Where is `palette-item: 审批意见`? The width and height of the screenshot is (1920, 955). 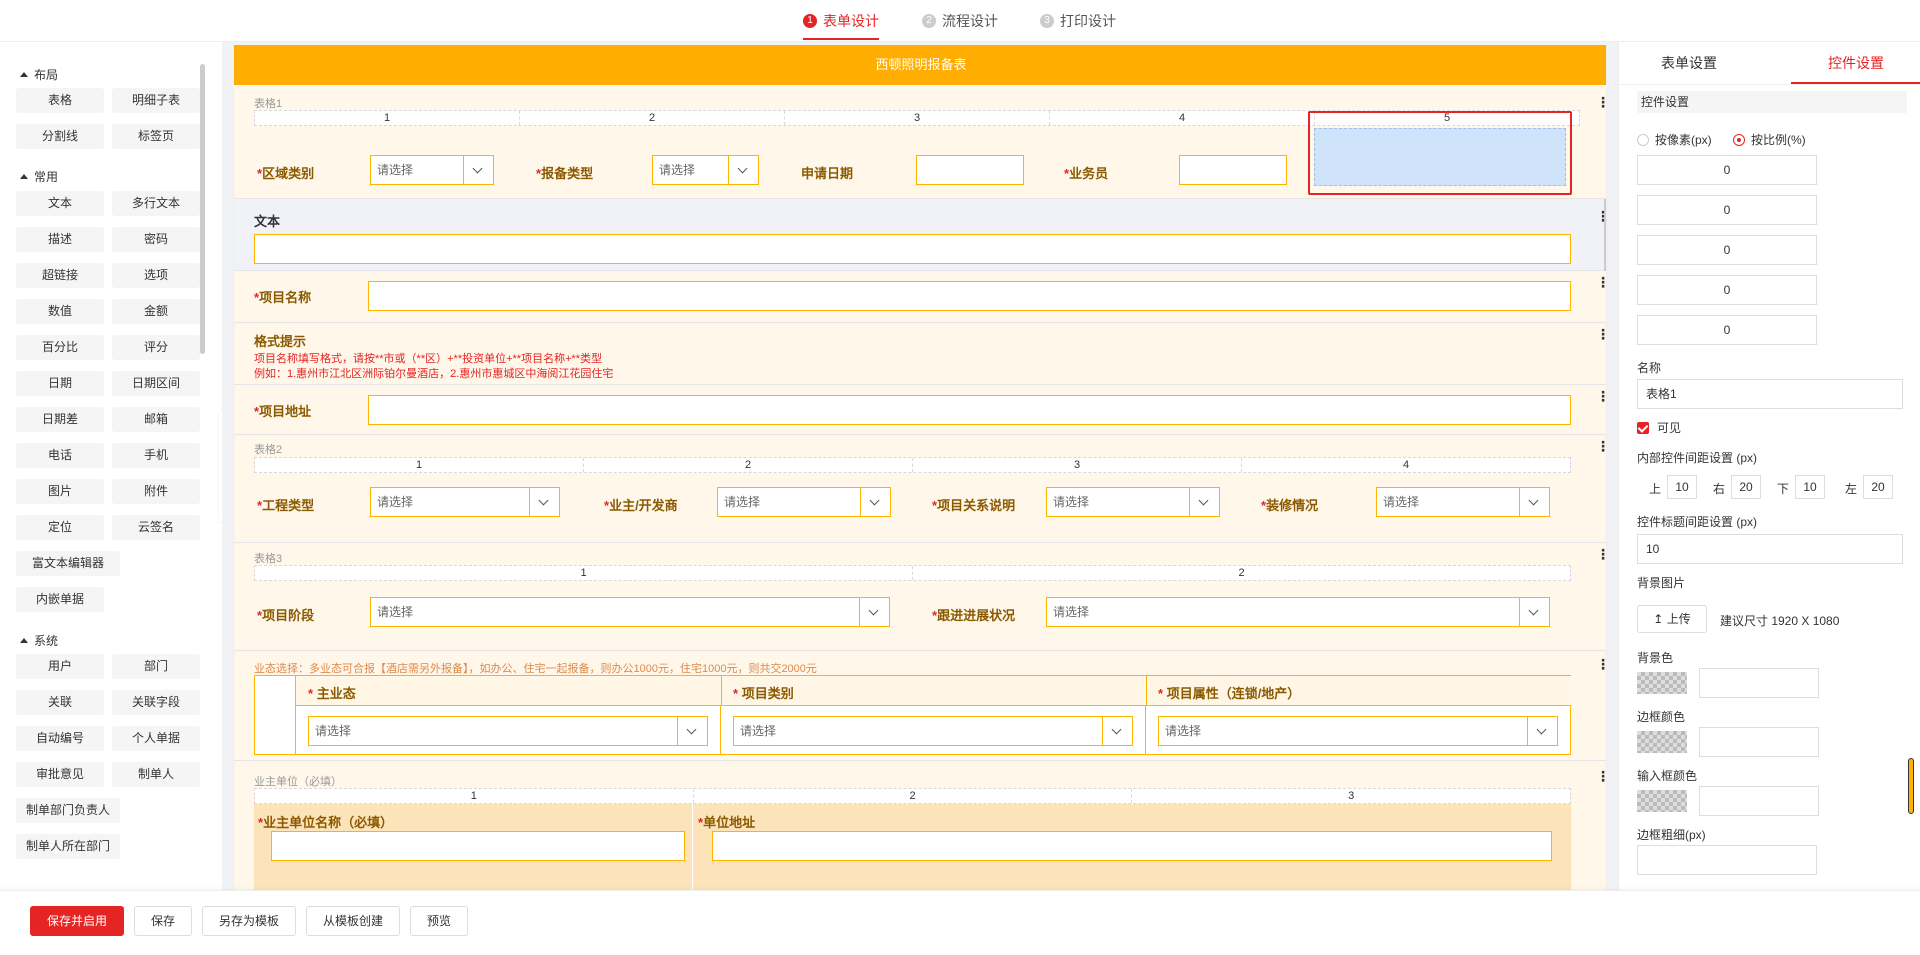
palette-item: 审批意见 is located at coordinates (60, 774).